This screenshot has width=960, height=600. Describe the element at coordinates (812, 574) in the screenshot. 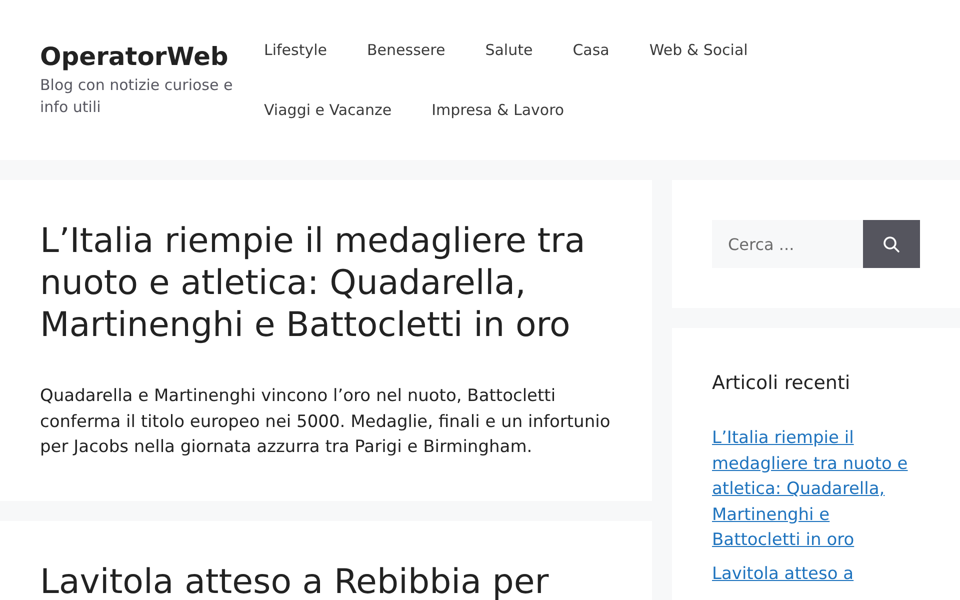

I see `recent-post-link: Lavitola atteso a` at that location.